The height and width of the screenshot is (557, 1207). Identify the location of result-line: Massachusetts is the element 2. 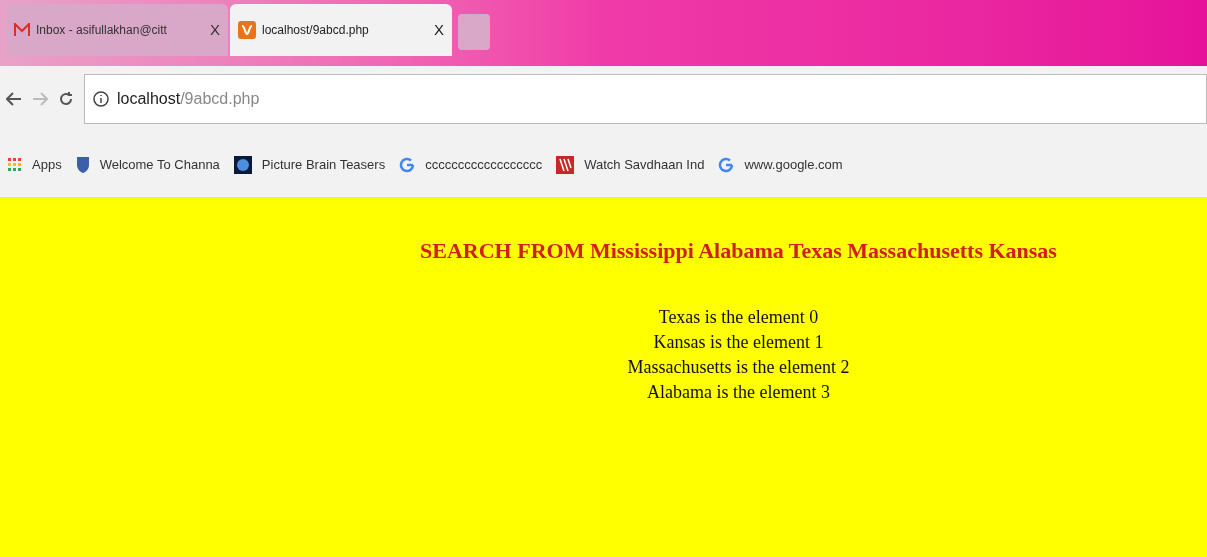
(738, 367).